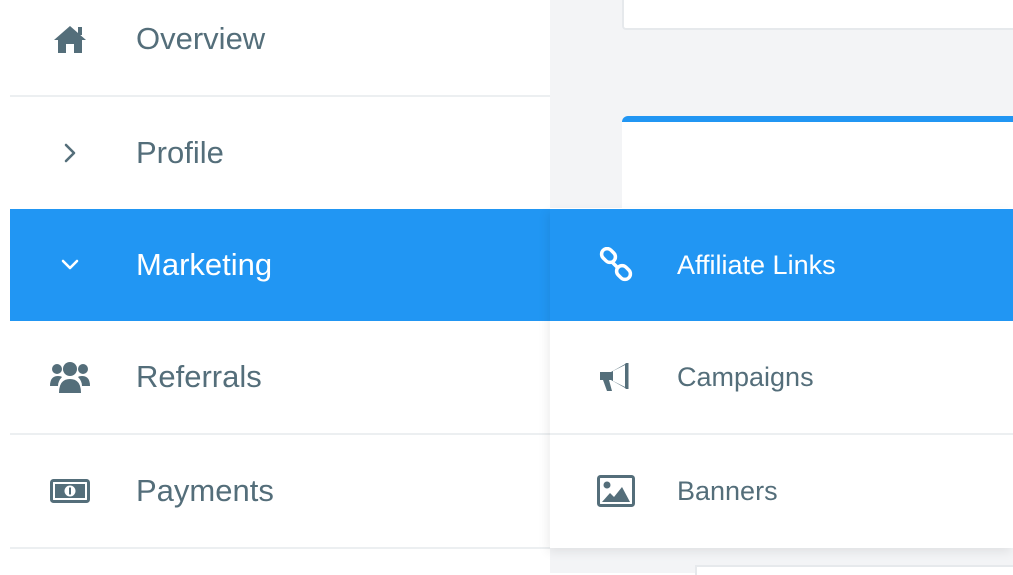 The image size is (1013, 575). Describe the element at coordinates (781, 491) in the screenshot. I see `submenu-item-banners: Banners` at that location.